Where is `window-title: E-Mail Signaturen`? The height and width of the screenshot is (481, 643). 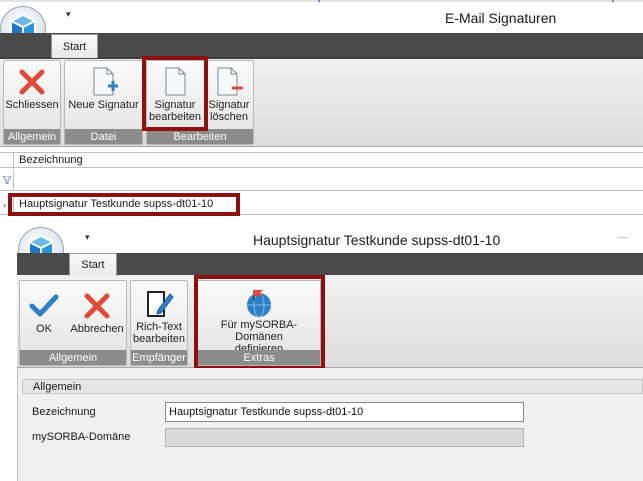
window-title: E-Mail Signaturen is located at coordinates (501, 18).